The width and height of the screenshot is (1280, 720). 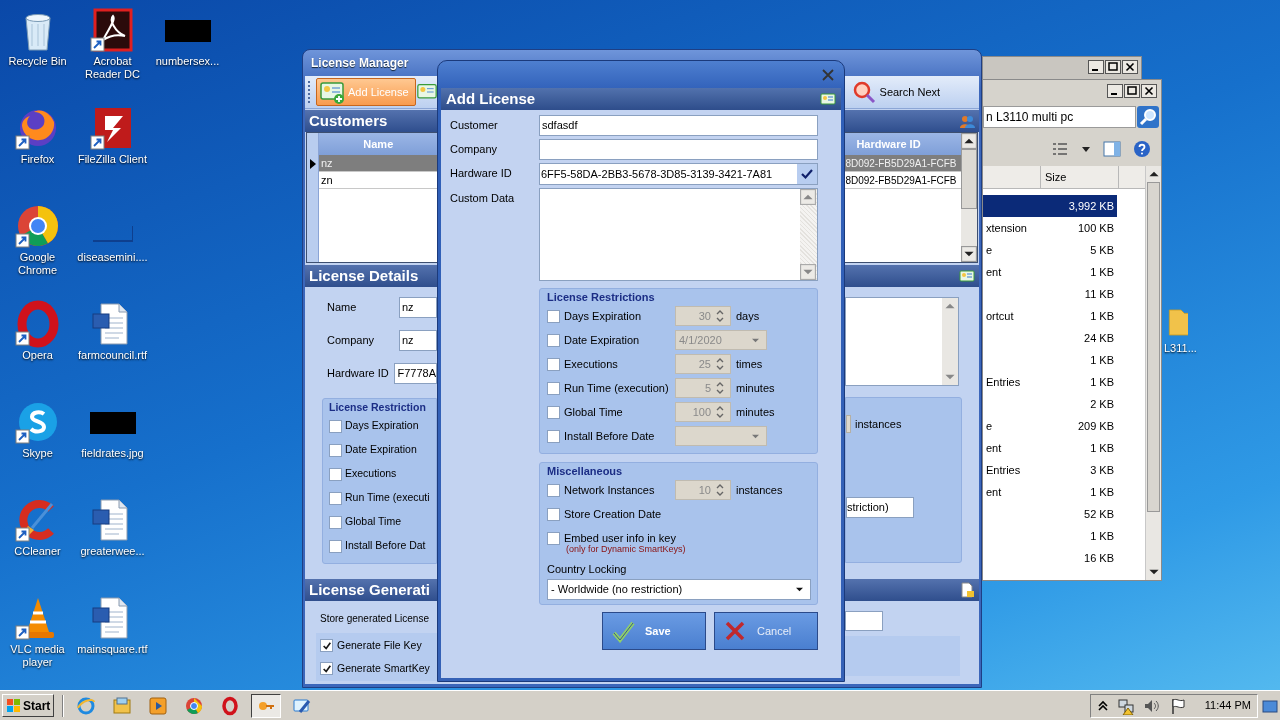 I want to click on icon-label: Recycle Bin, so click(x=37, y=61).